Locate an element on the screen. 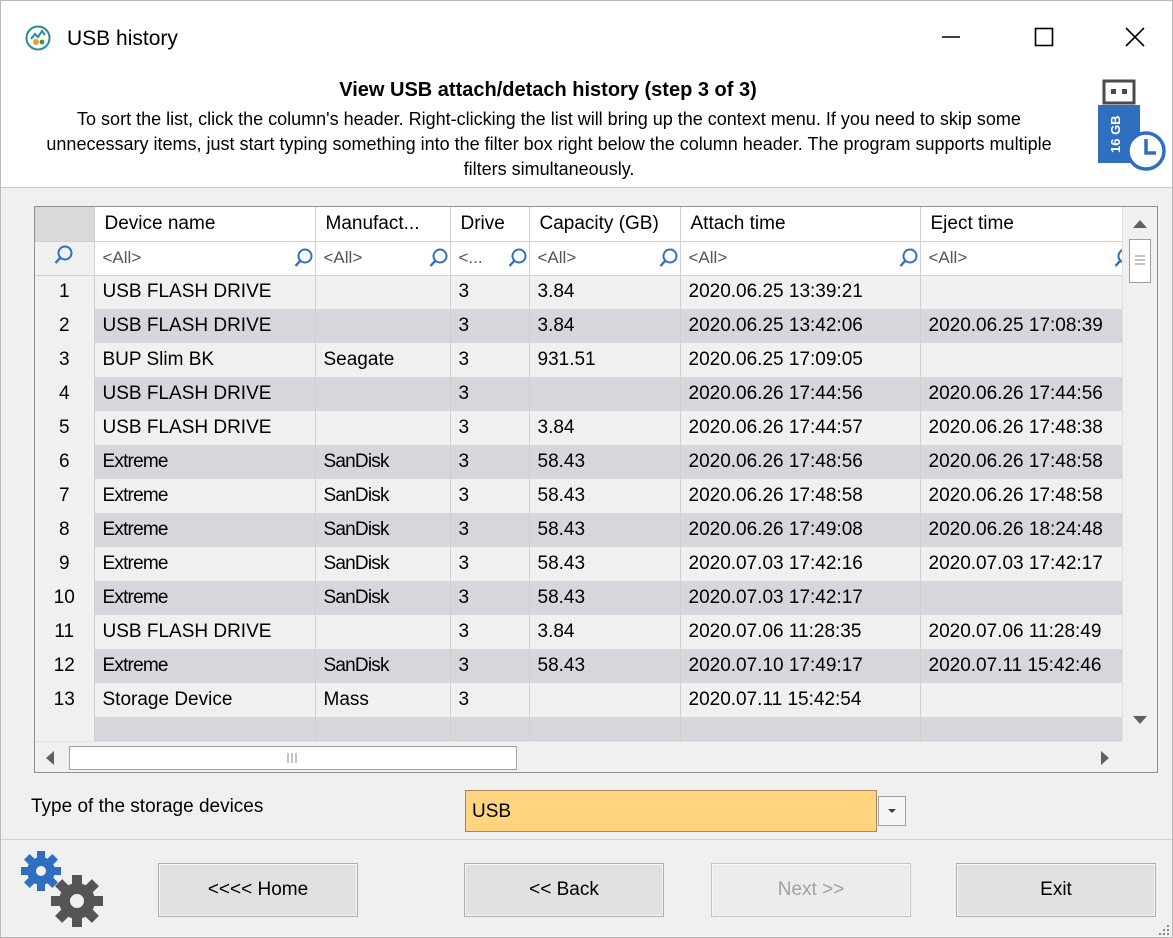 The height and width of the screenshot is (938, 1173). corner-header is located at coordinates (65, 224).